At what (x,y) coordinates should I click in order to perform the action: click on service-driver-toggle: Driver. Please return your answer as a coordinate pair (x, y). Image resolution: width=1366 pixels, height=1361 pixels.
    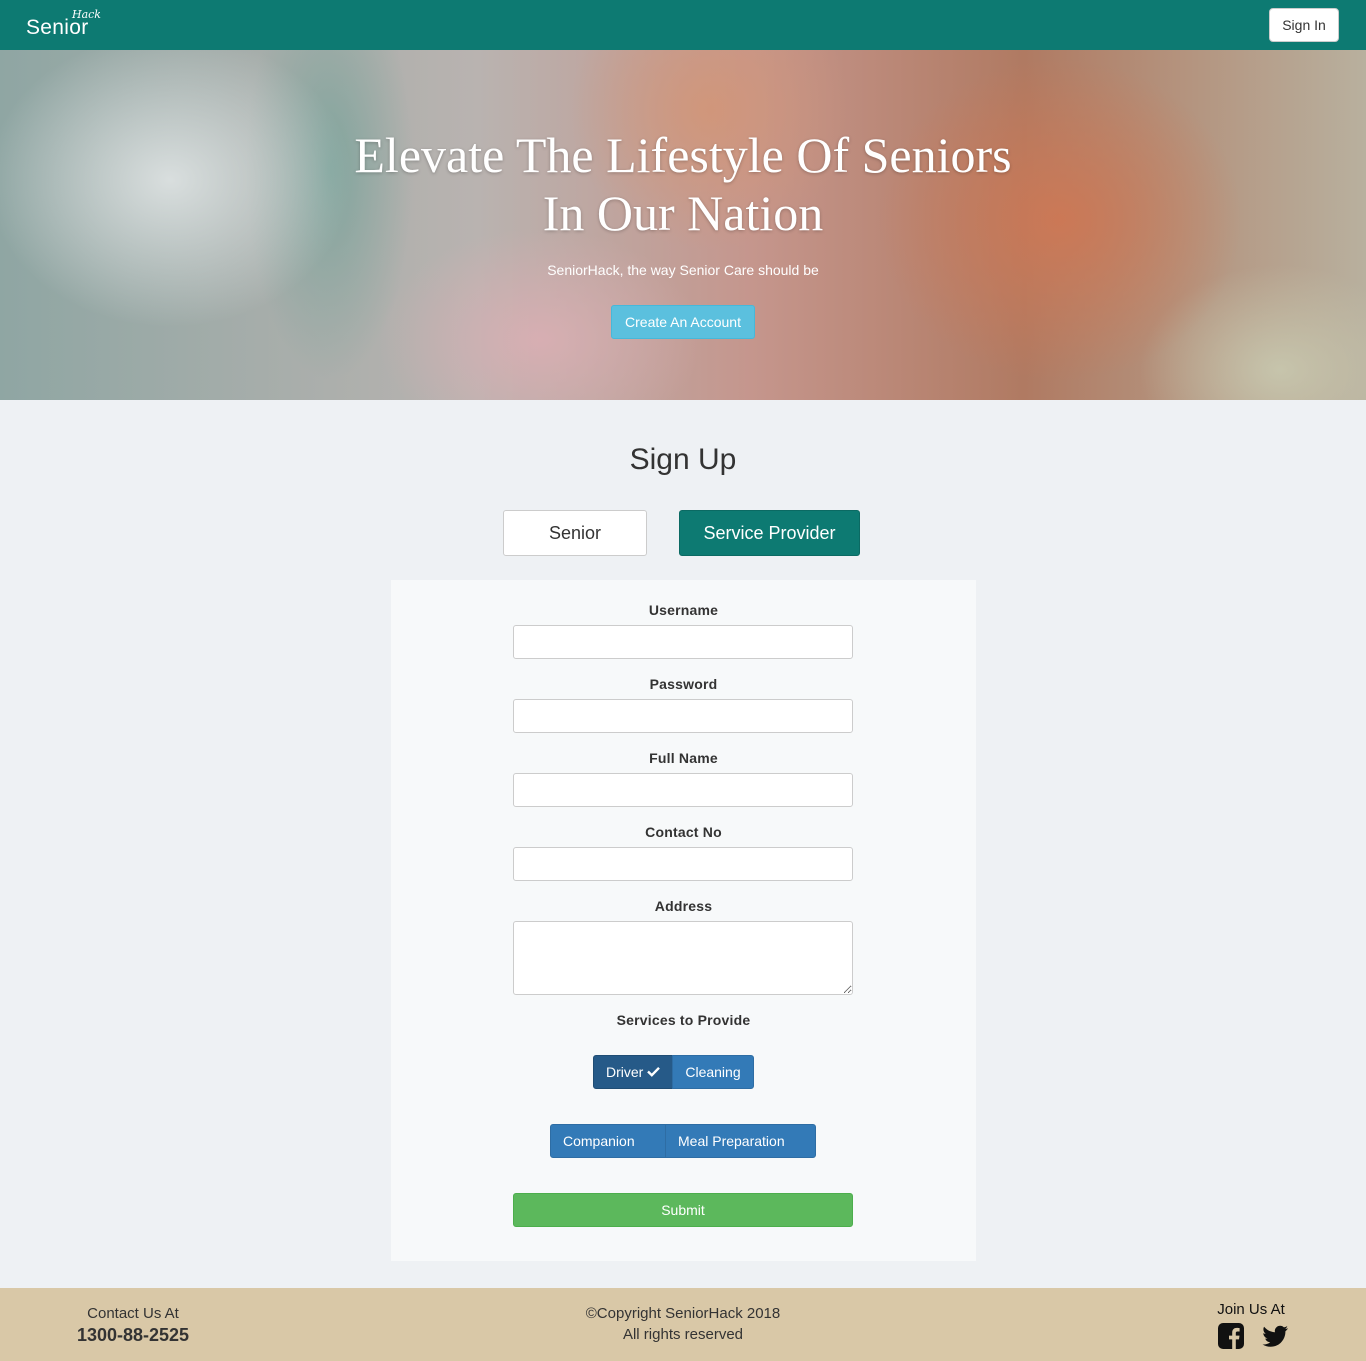
    Looking at the image, I should click on (633, 1072).